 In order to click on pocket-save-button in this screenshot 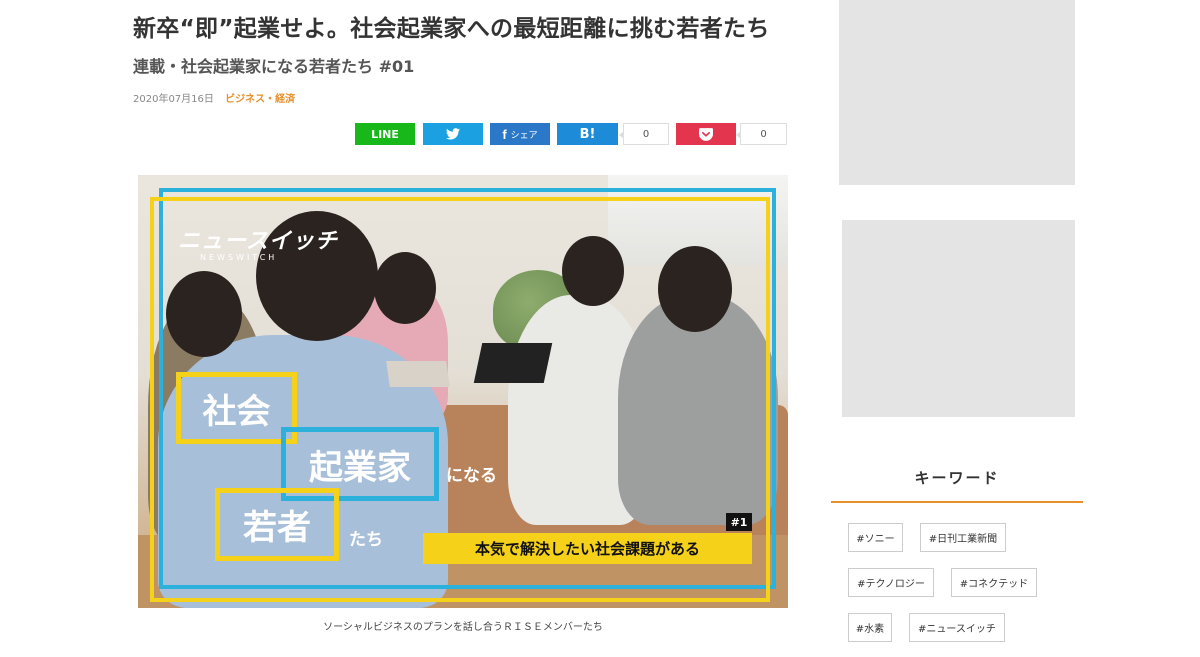, I will do `click(706, 134)`.